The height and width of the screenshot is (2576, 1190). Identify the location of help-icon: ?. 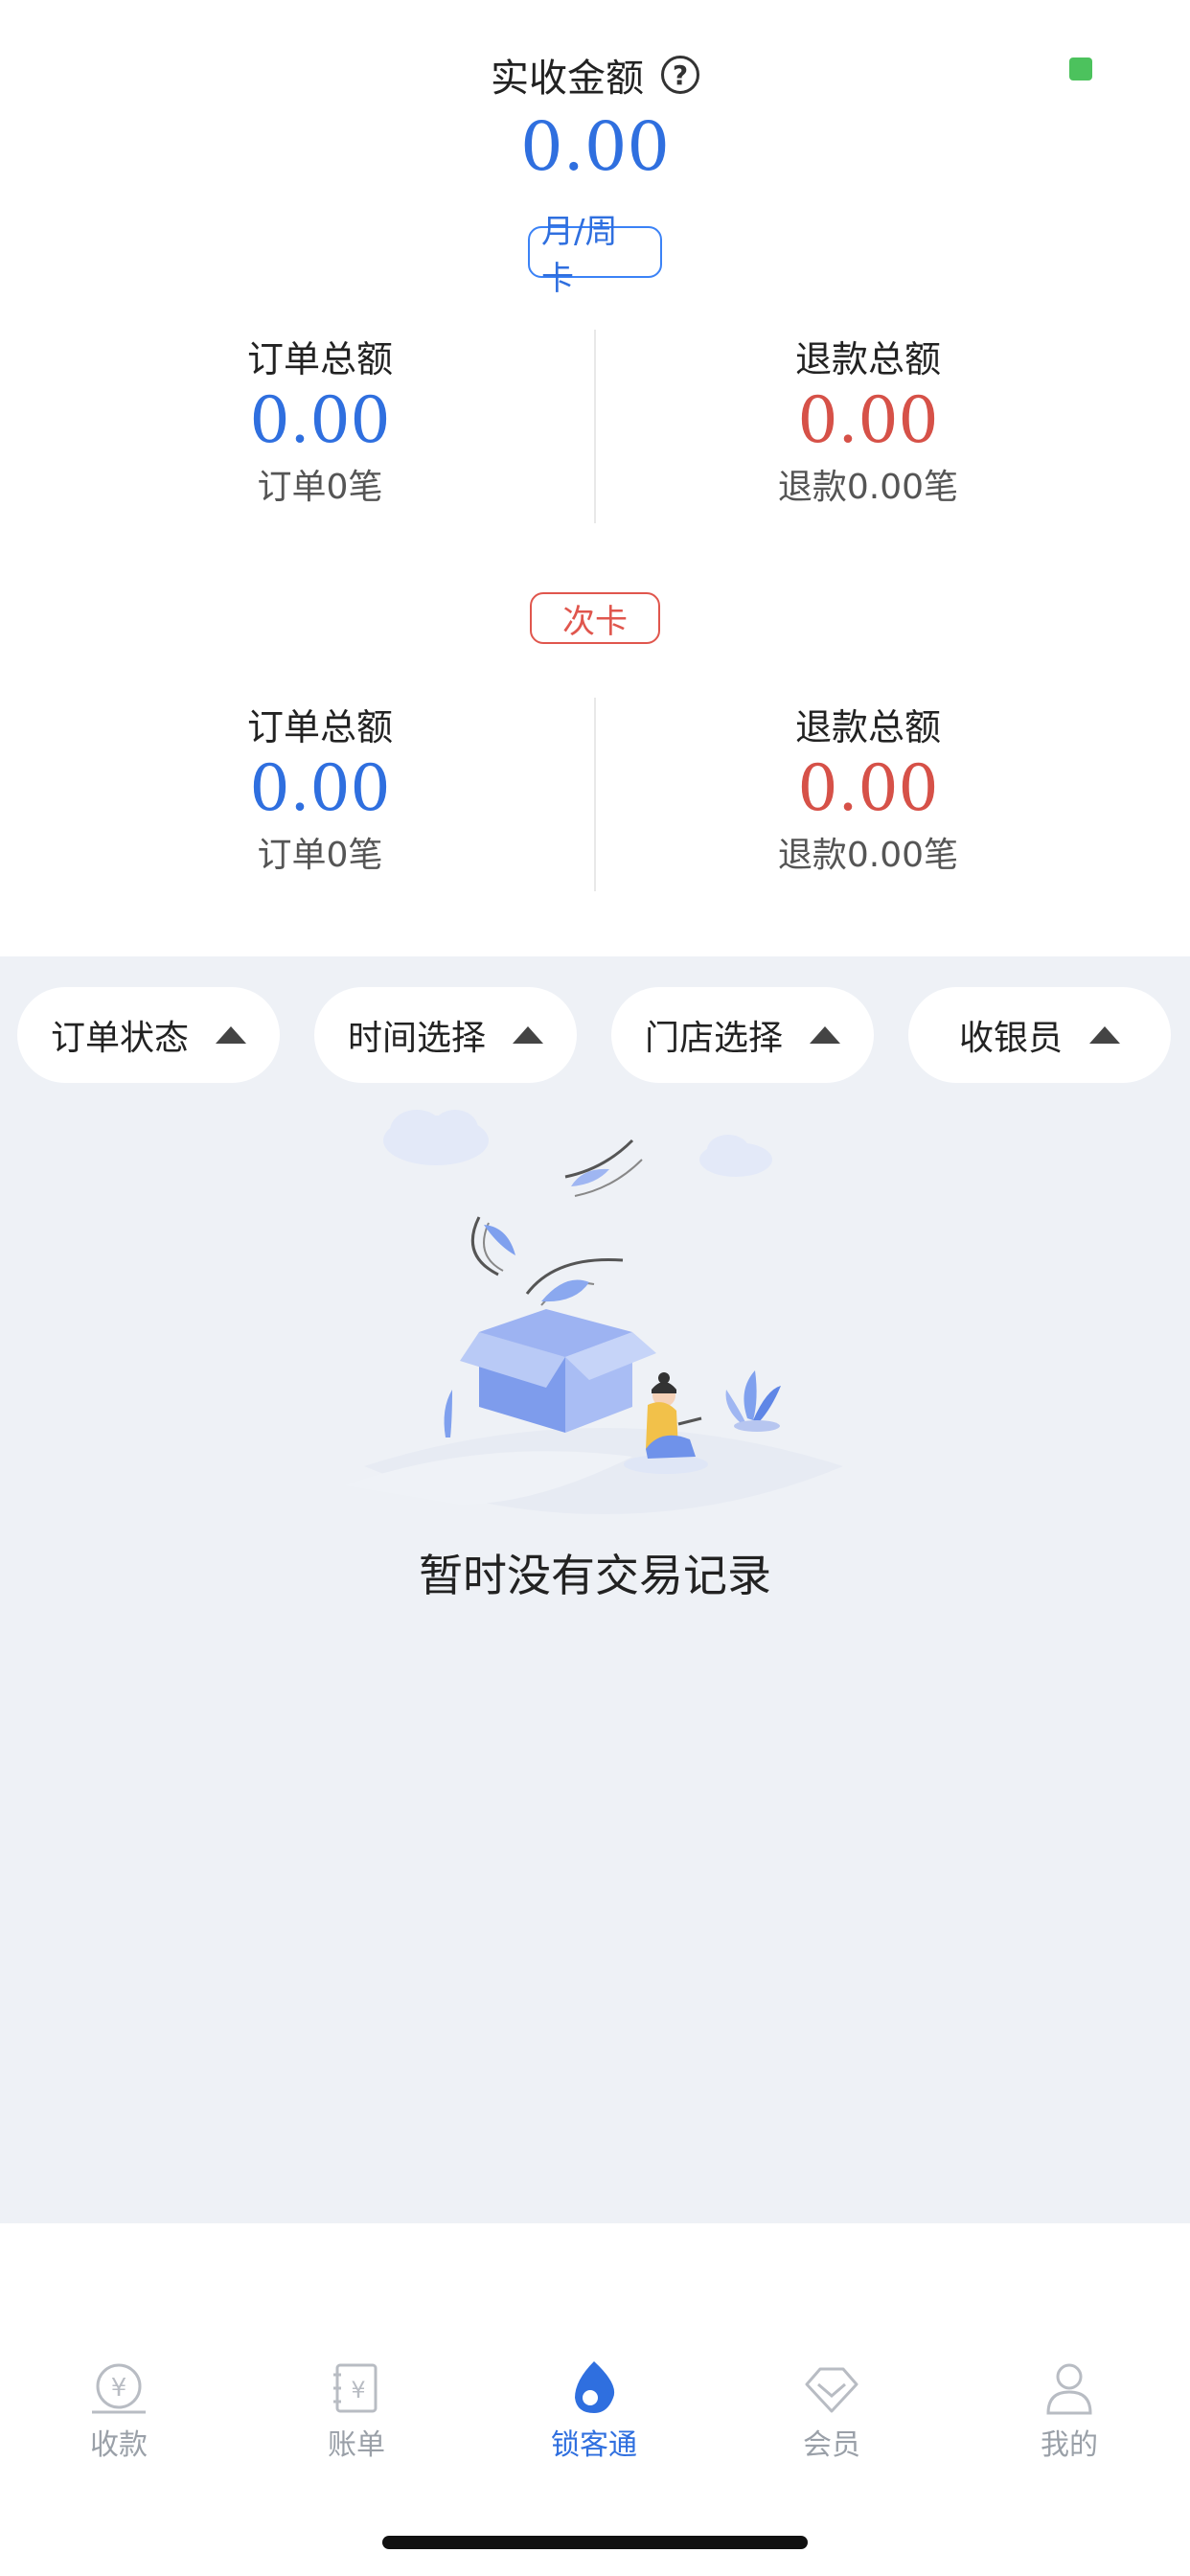
(680, 75).